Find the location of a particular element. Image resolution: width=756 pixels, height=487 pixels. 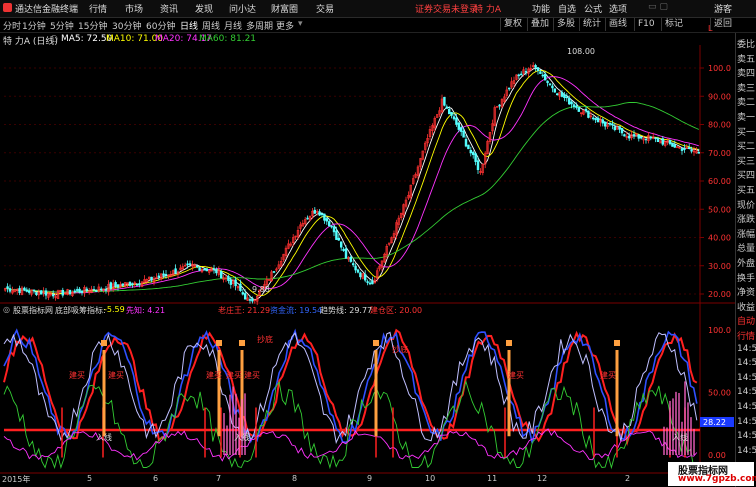

side-panel-item: 买四 is located at coordinates (746, 176).